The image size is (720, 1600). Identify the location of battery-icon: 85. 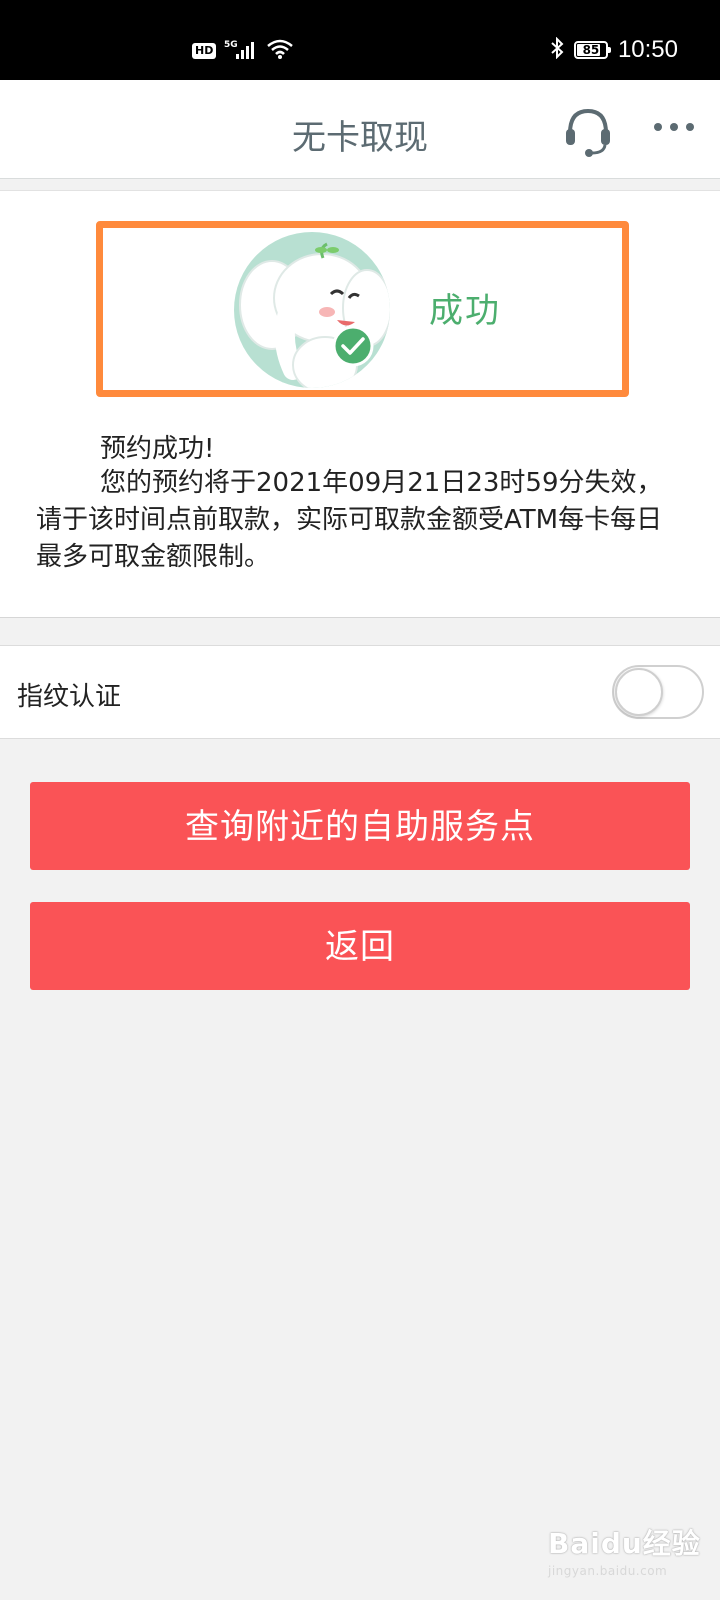
(592, 50).